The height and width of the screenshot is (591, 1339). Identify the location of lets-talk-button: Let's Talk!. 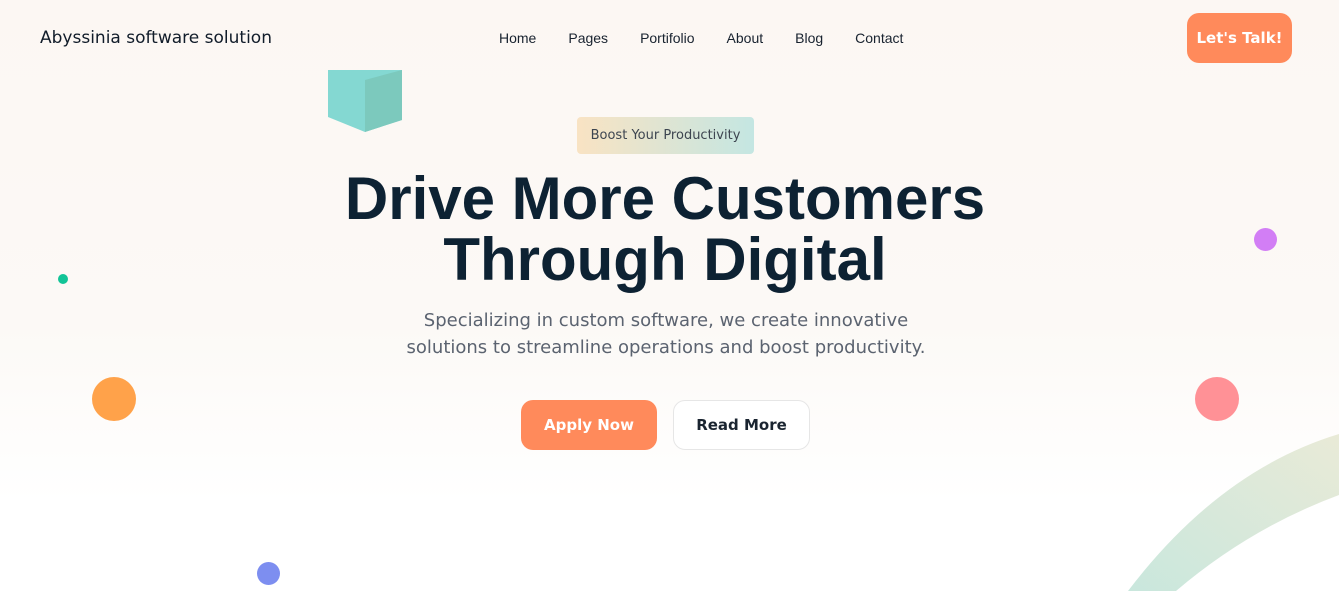
(1239, 38).